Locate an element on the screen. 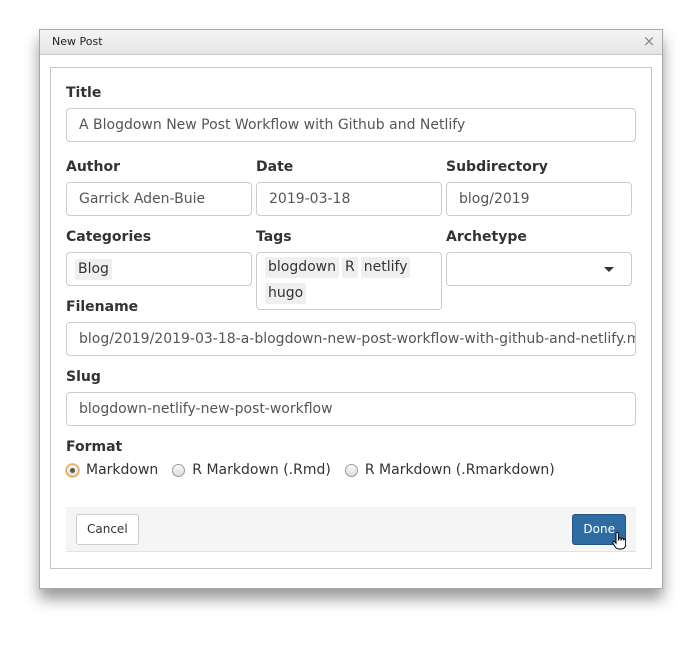  archetype-field-group: Archetype is located at coordinates (539, 257).